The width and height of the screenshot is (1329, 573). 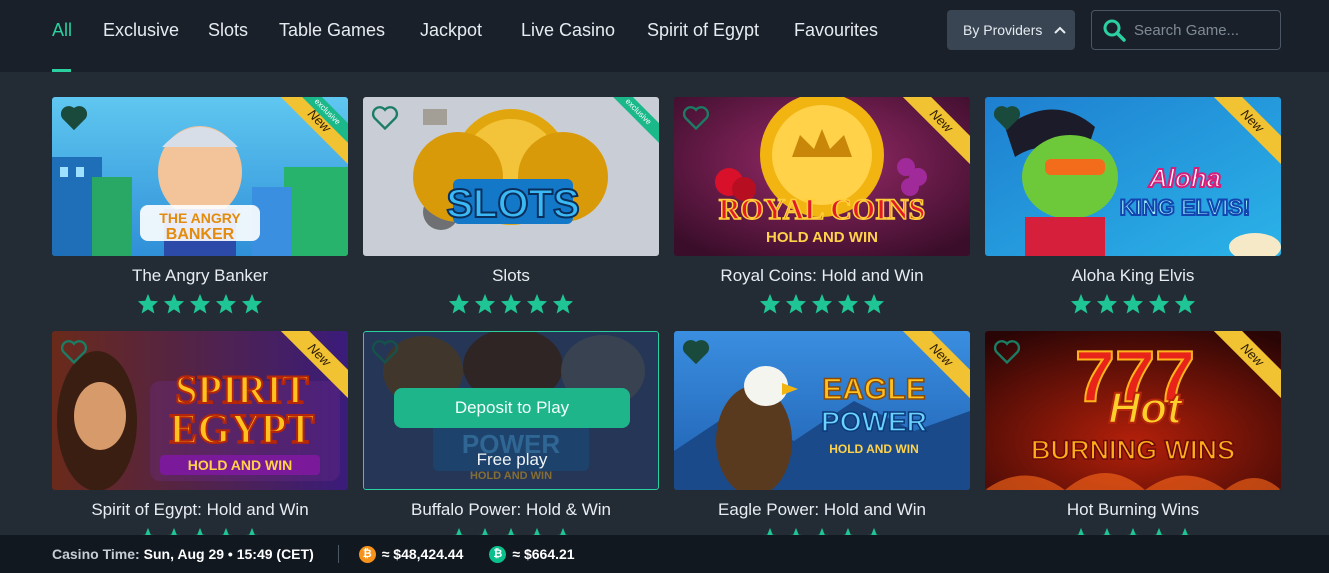 I want to click on game-thumbnail: 777 Hot BURNING WINS New, so click(x=1133, y=410).